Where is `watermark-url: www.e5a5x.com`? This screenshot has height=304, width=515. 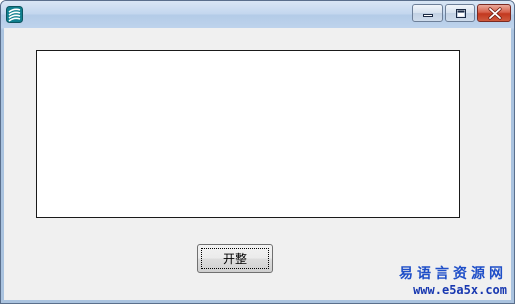 watermark-url: www.e5a5x.com is located at coordinates (460, 290).